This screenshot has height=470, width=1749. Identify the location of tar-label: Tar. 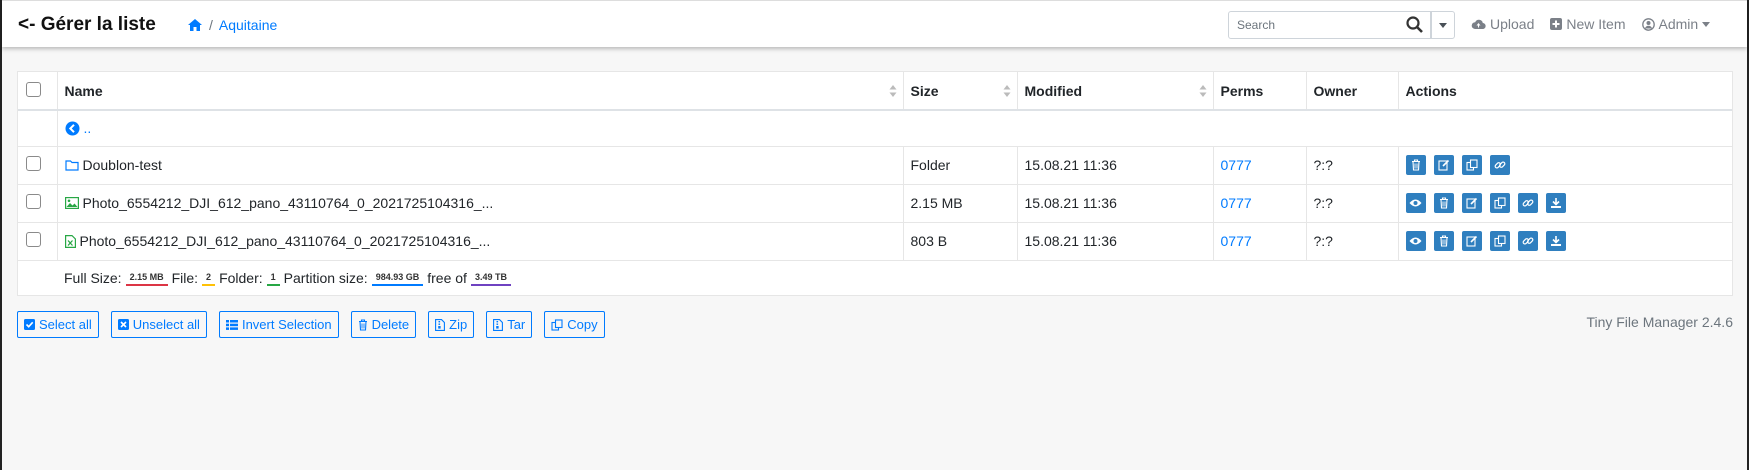
(516, 324).